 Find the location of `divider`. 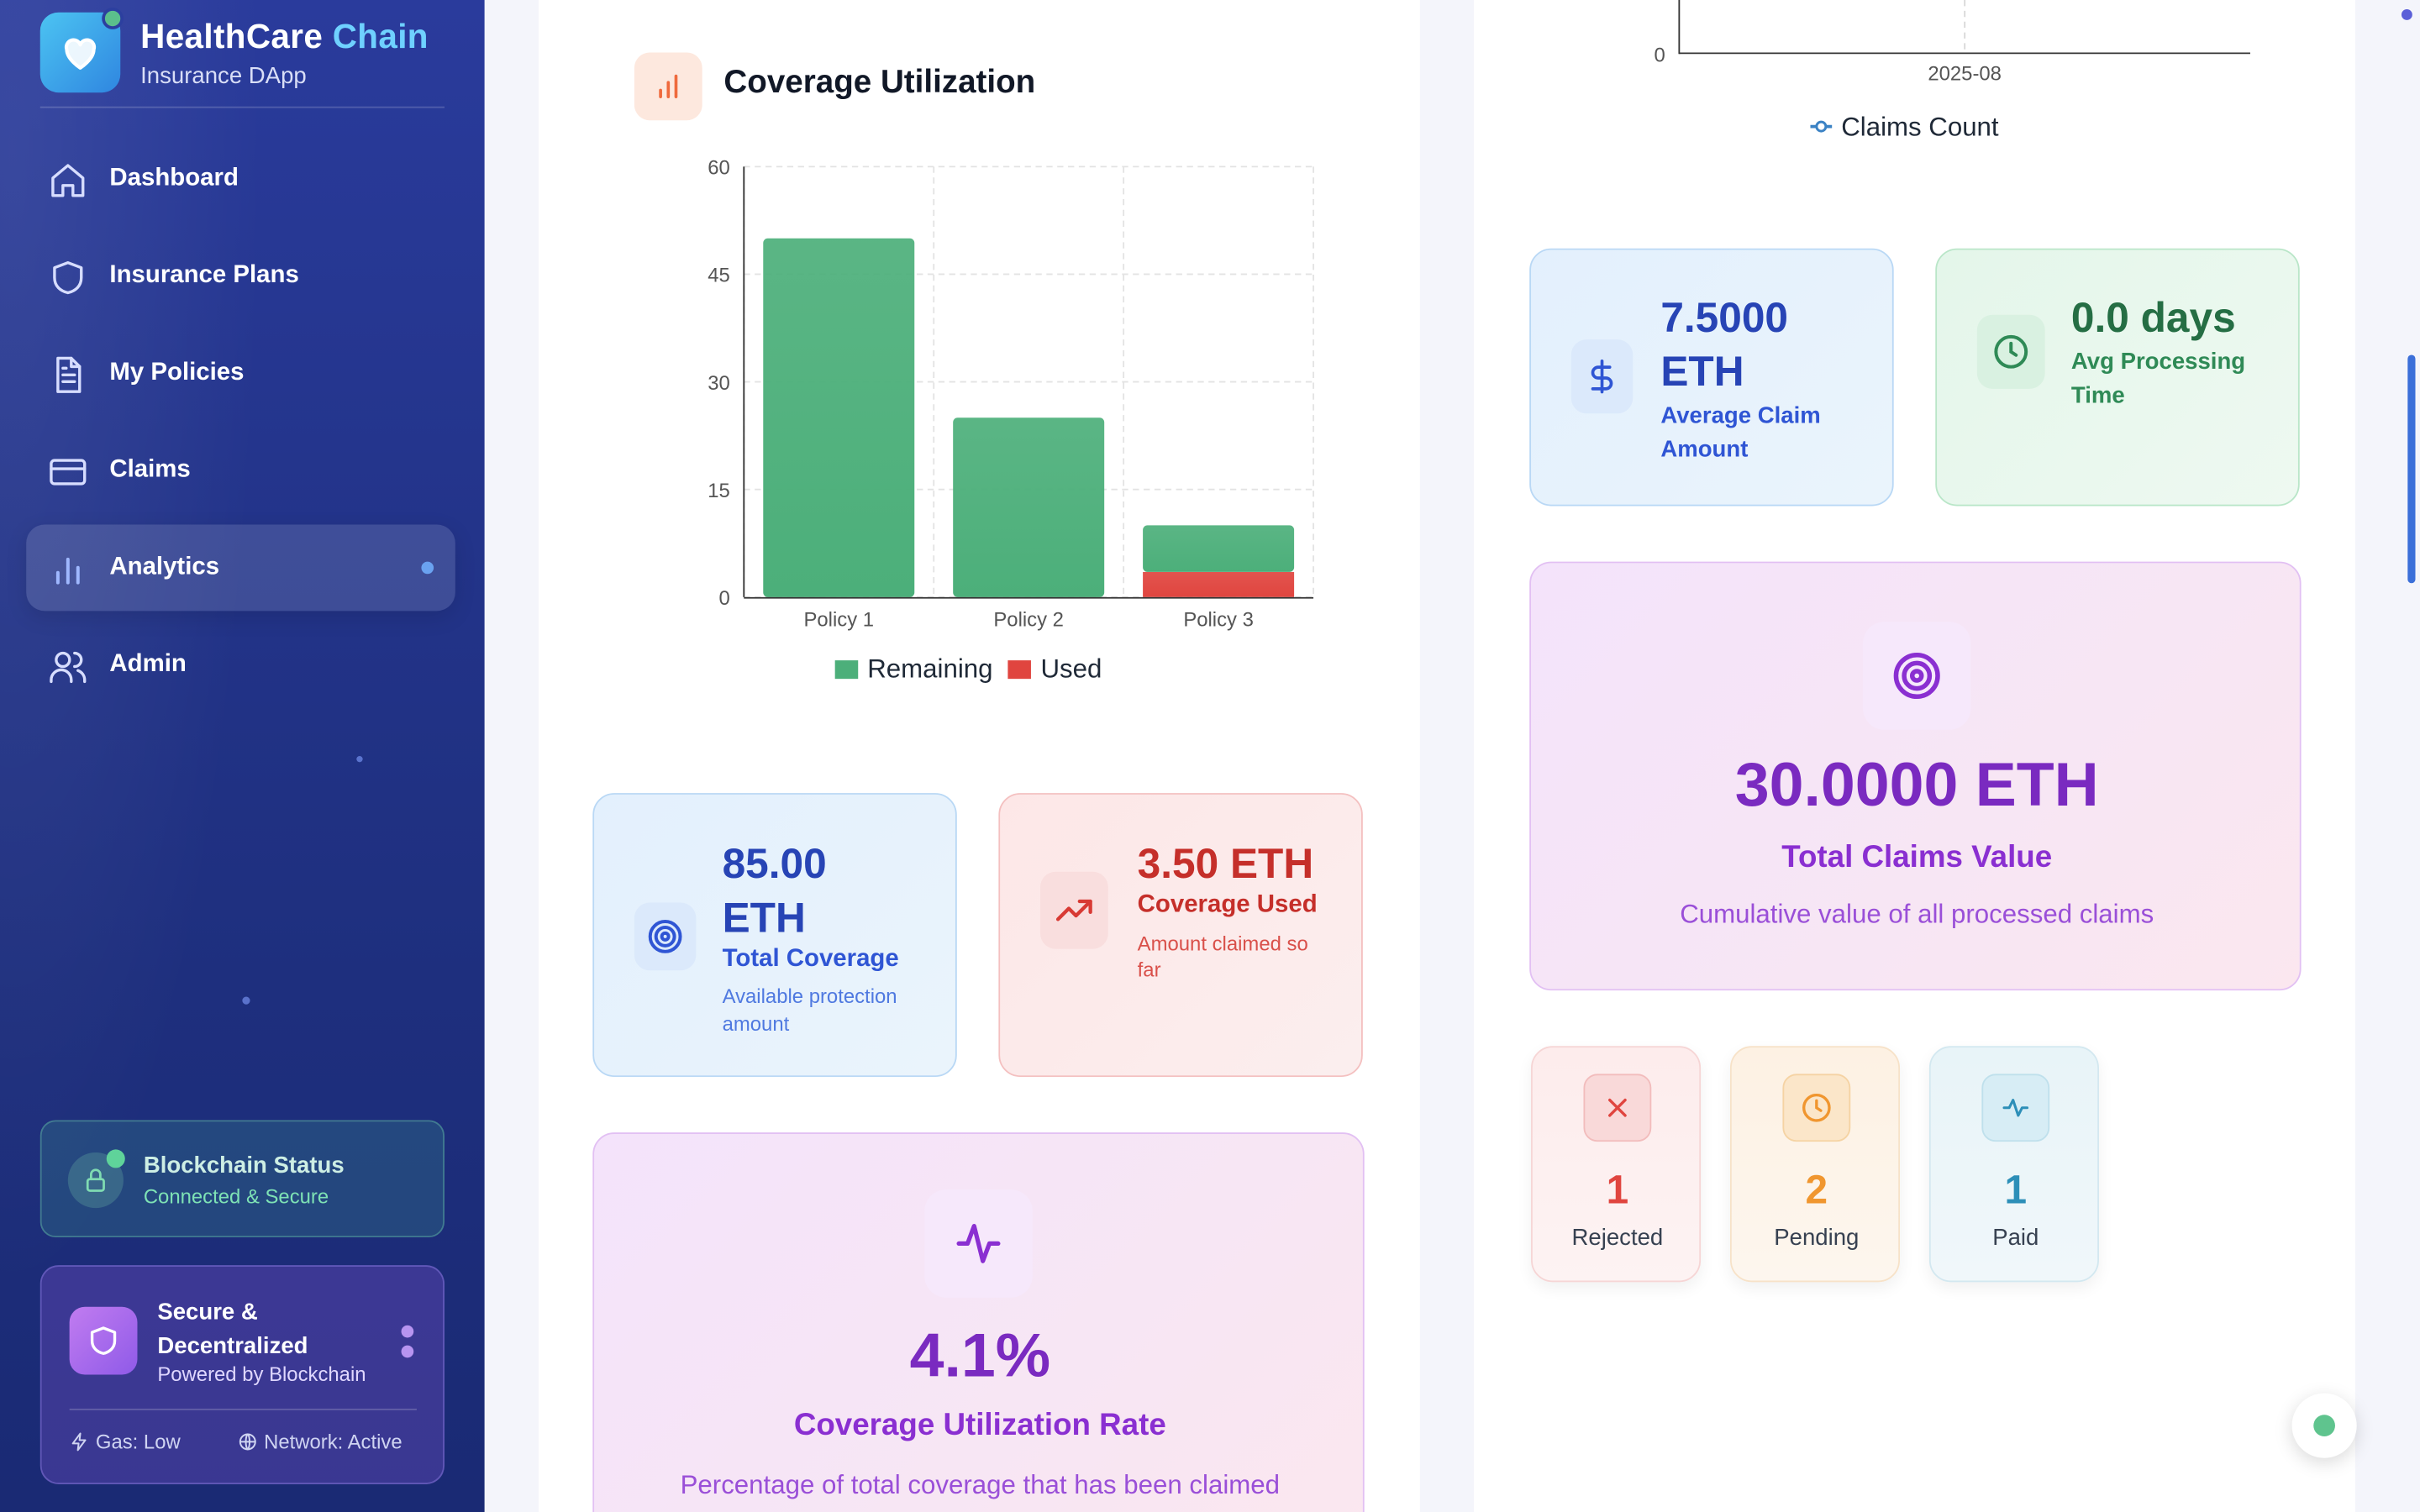

divider is located at coordinates (243, 1409).